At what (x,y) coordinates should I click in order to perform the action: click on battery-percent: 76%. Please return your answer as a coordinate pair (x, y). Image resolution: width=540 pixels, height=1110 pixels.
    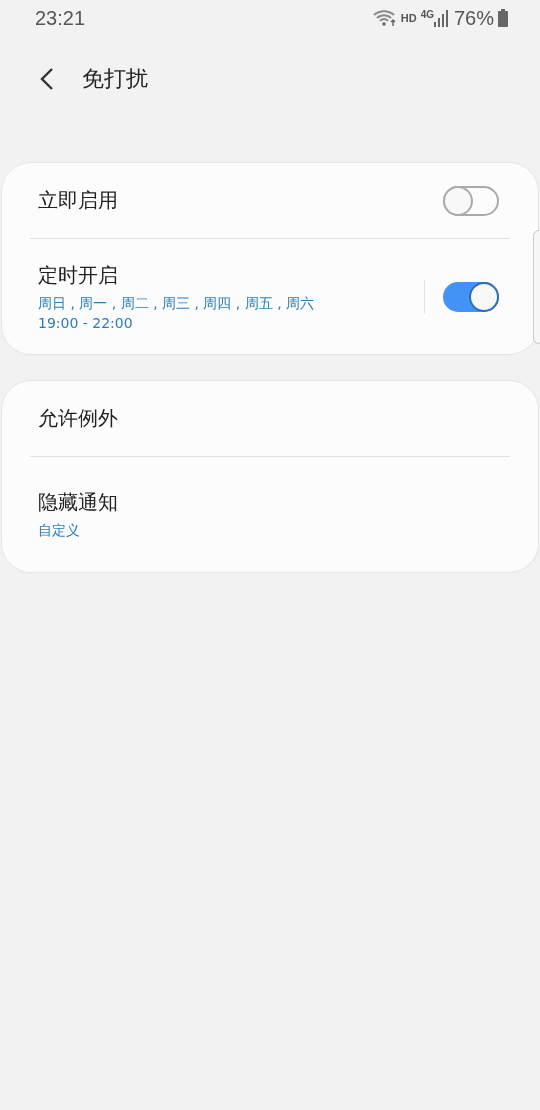
    Looking at the image, I should click on (473, 18).